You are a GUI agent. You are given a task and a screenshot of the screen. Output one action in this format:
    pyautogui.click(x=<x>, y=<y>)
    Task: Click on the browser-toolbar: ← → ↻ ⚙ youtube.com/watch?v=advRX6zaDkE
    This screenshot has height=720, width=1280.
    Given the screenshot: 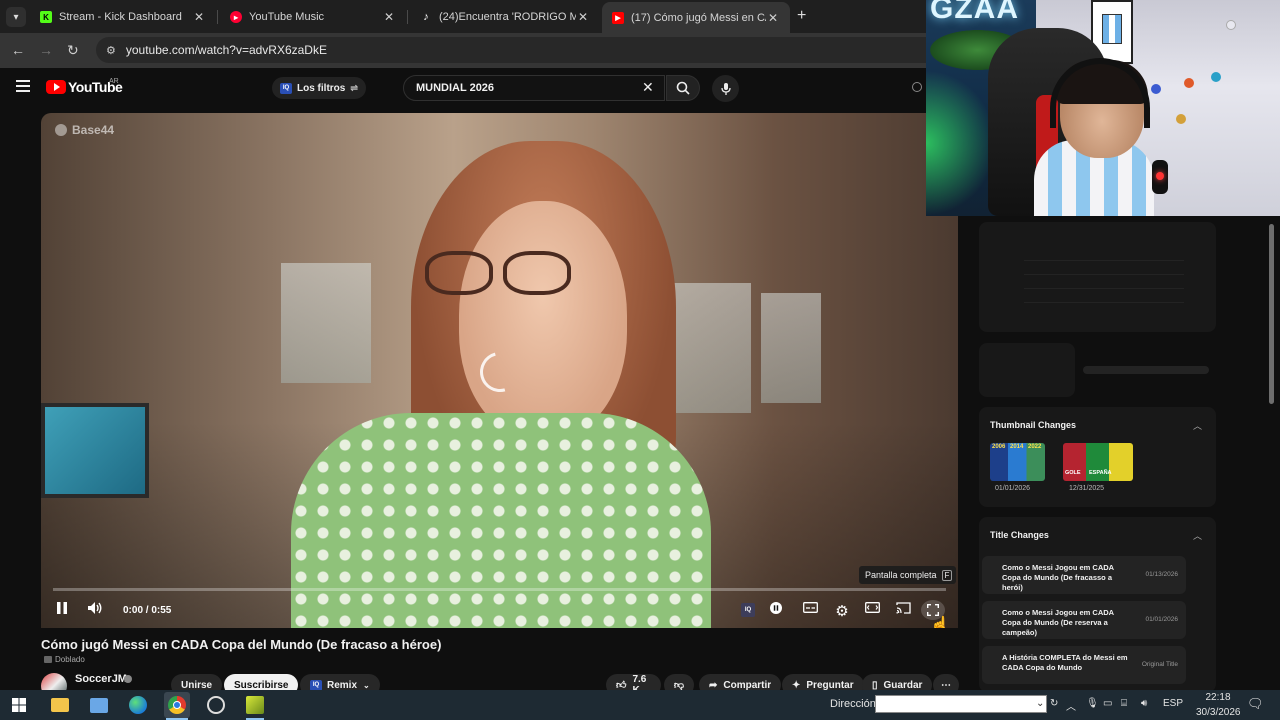 What is the action you would take?
    pyautogui.click(x=463, y=50)
    